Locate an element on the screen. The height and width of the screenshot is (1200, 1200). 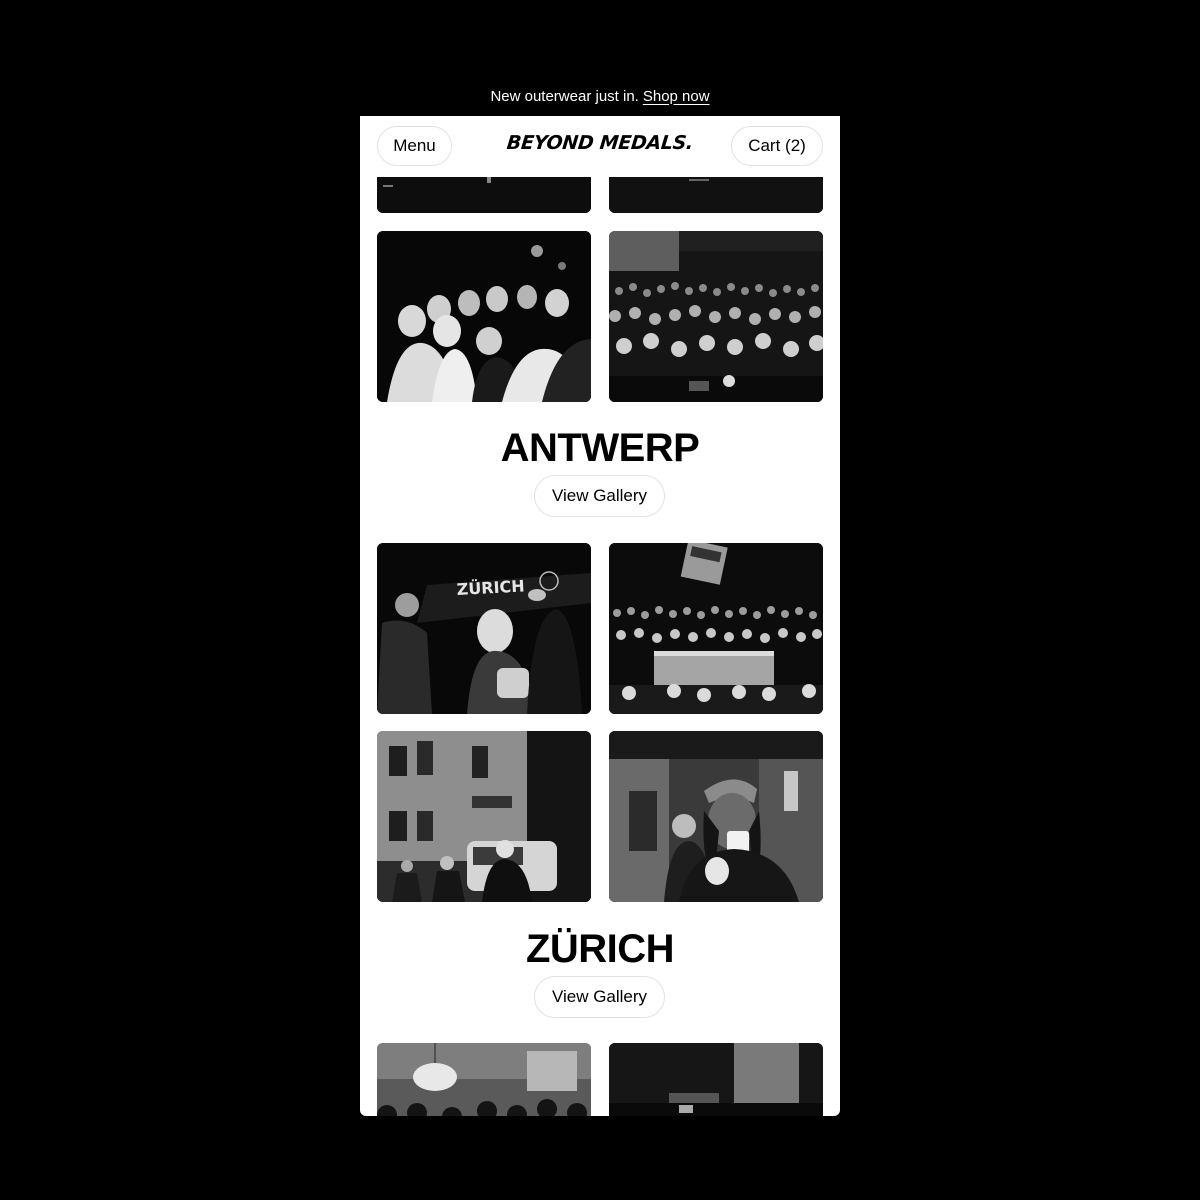
gallery-photo-zurich-portrait is located at coordinates (716, 816).